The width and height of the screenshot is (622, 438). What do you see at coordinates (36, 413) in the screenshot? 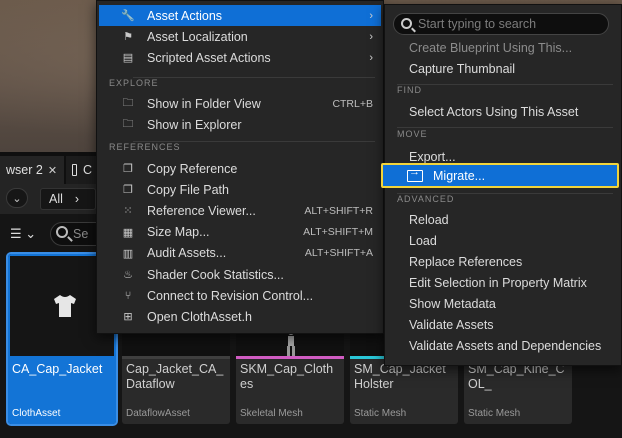
I see `asset-type: ClothAsset` at bounding box center [36, 413].